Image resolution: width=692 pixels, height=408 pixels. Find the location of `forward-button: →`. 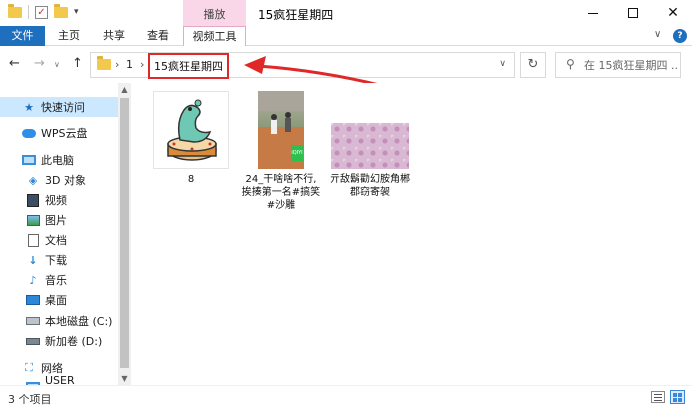

forward-button: → is located at coordinates (39, 63).